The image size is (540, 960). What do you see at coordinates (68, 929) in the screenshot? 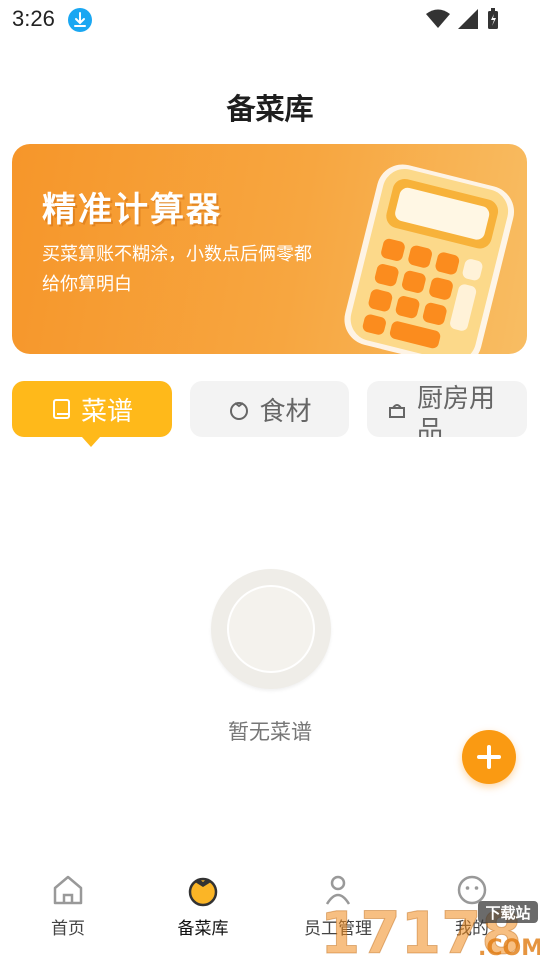
I see `nav-label-home: 首页` at bounding box center [68, 929].